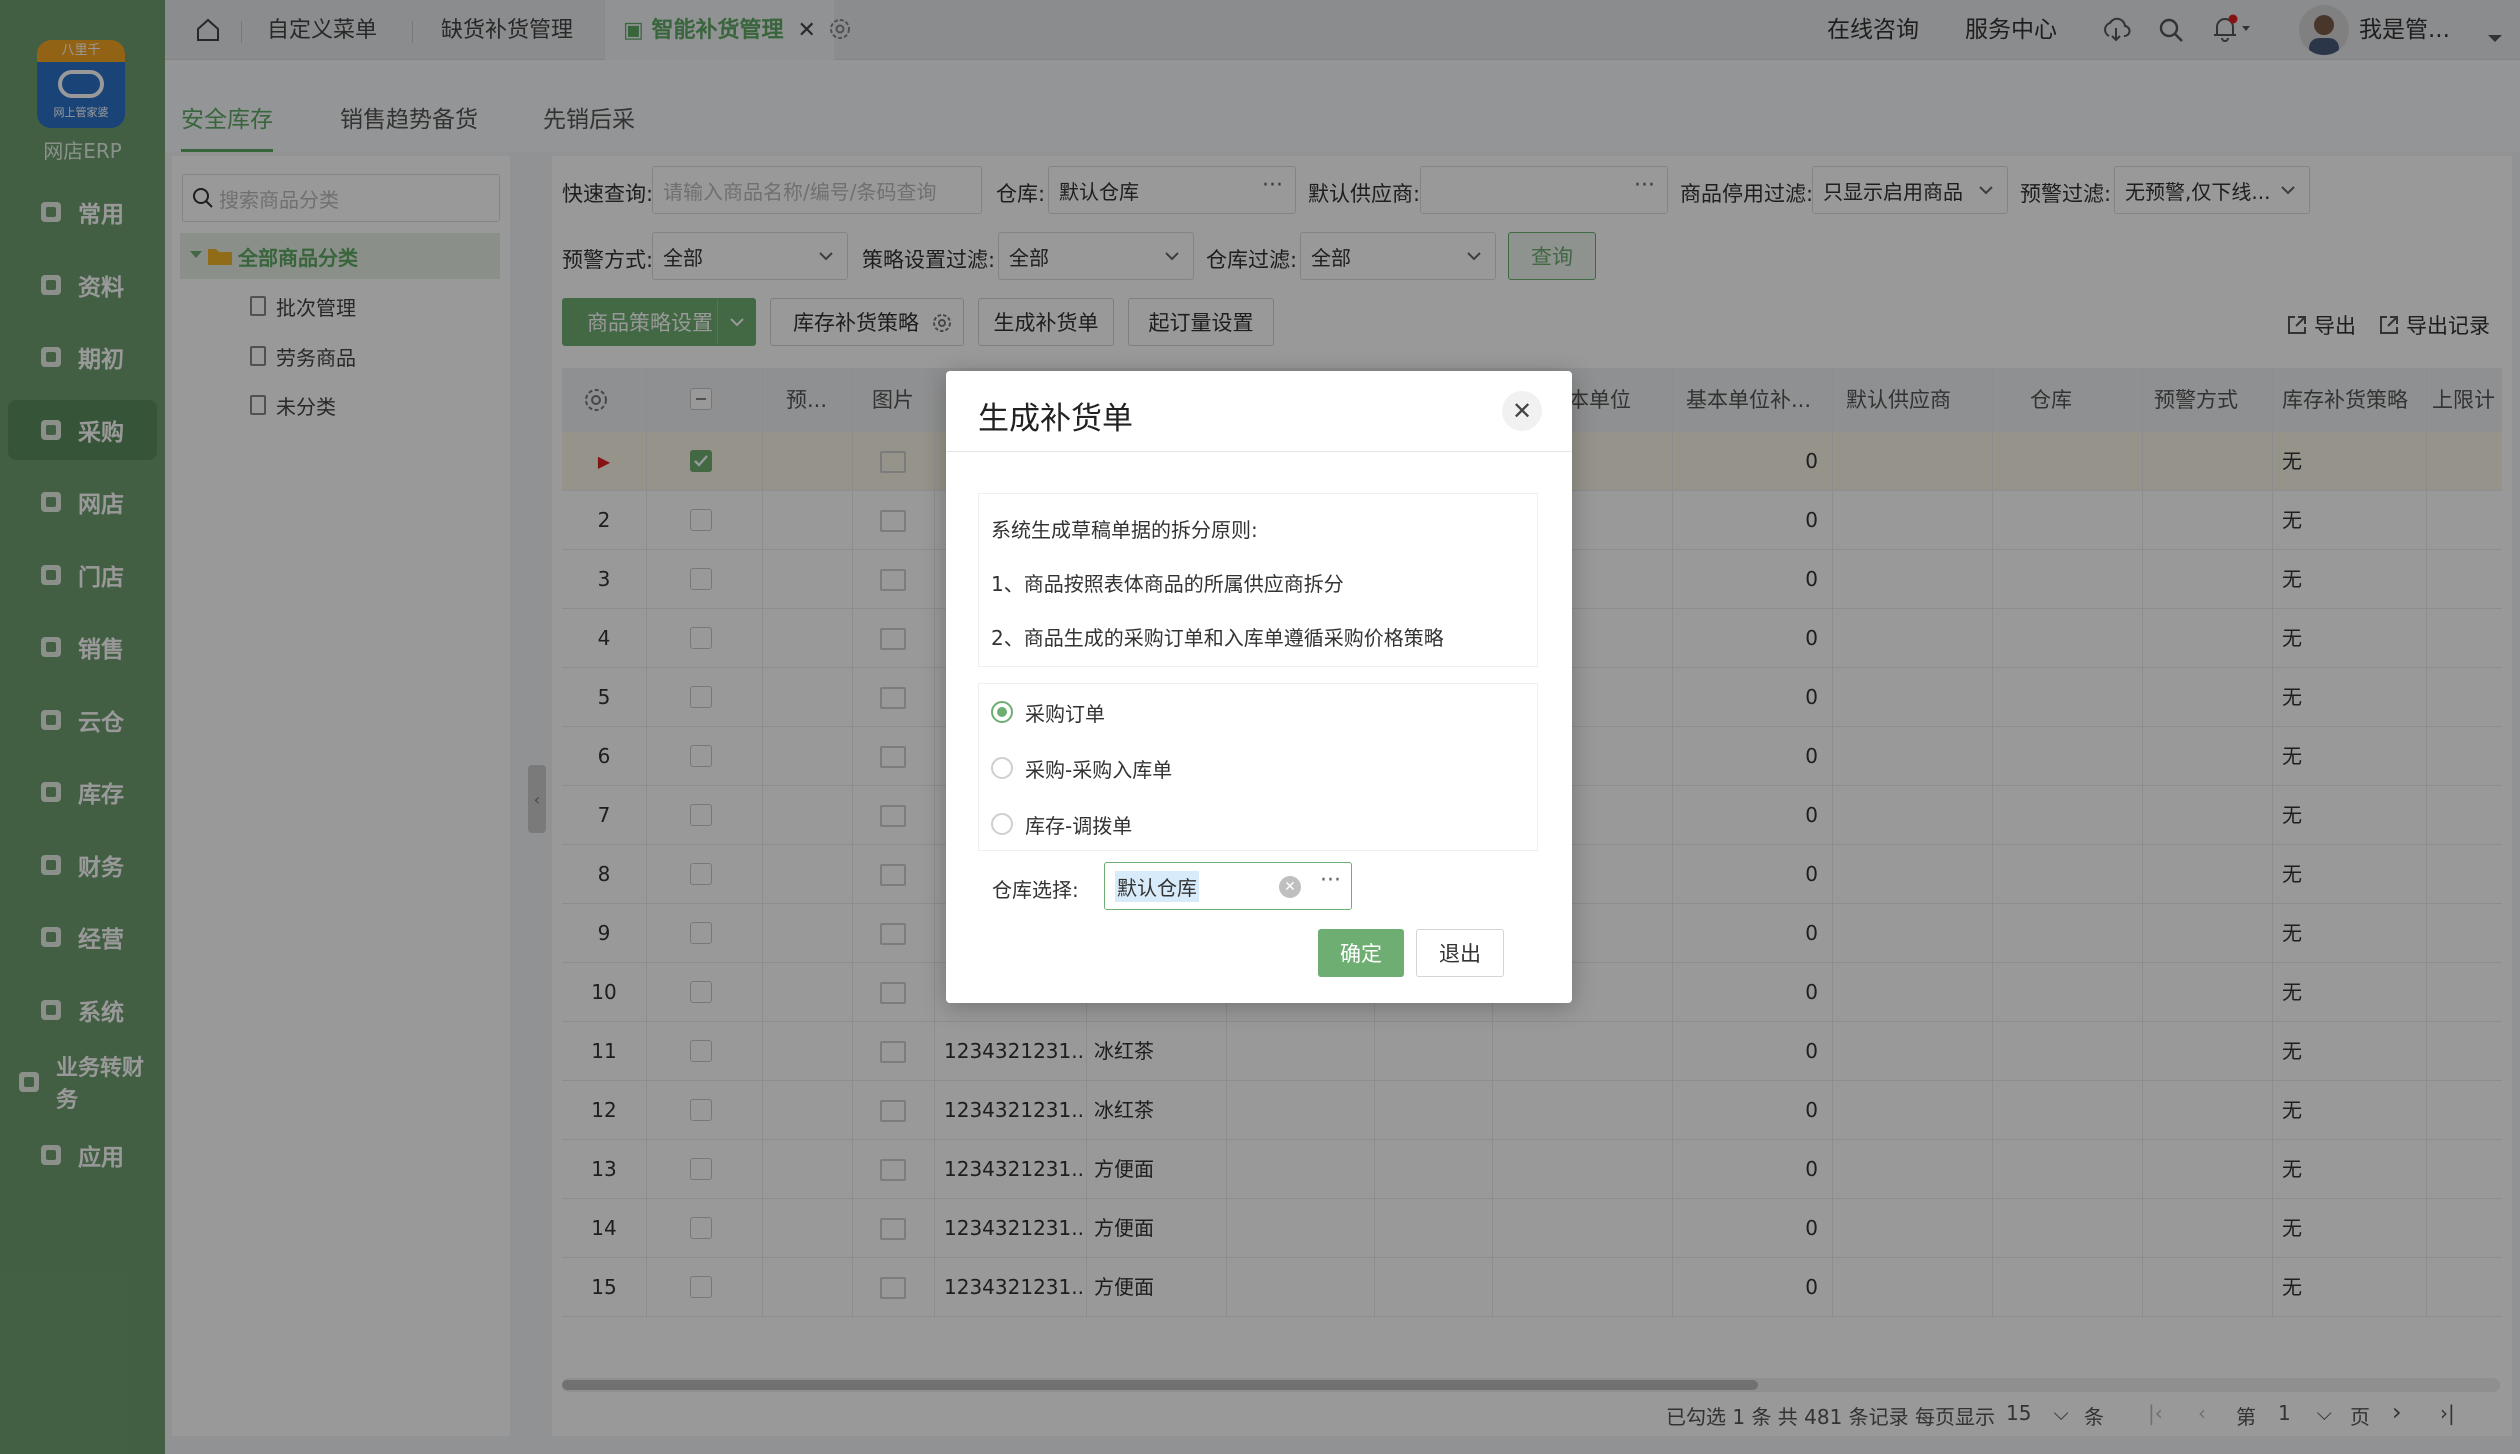  I want to click on close-icon: ✕, so click(1522, 411).